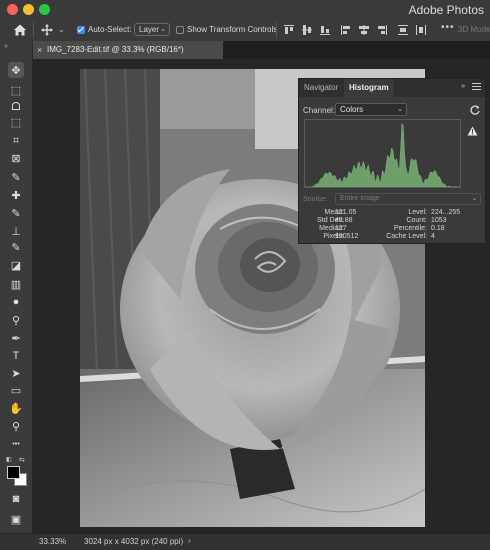 This screenshot has height=550, width=490. I want to click on bandage-icon: ✚, so click(16, 195).